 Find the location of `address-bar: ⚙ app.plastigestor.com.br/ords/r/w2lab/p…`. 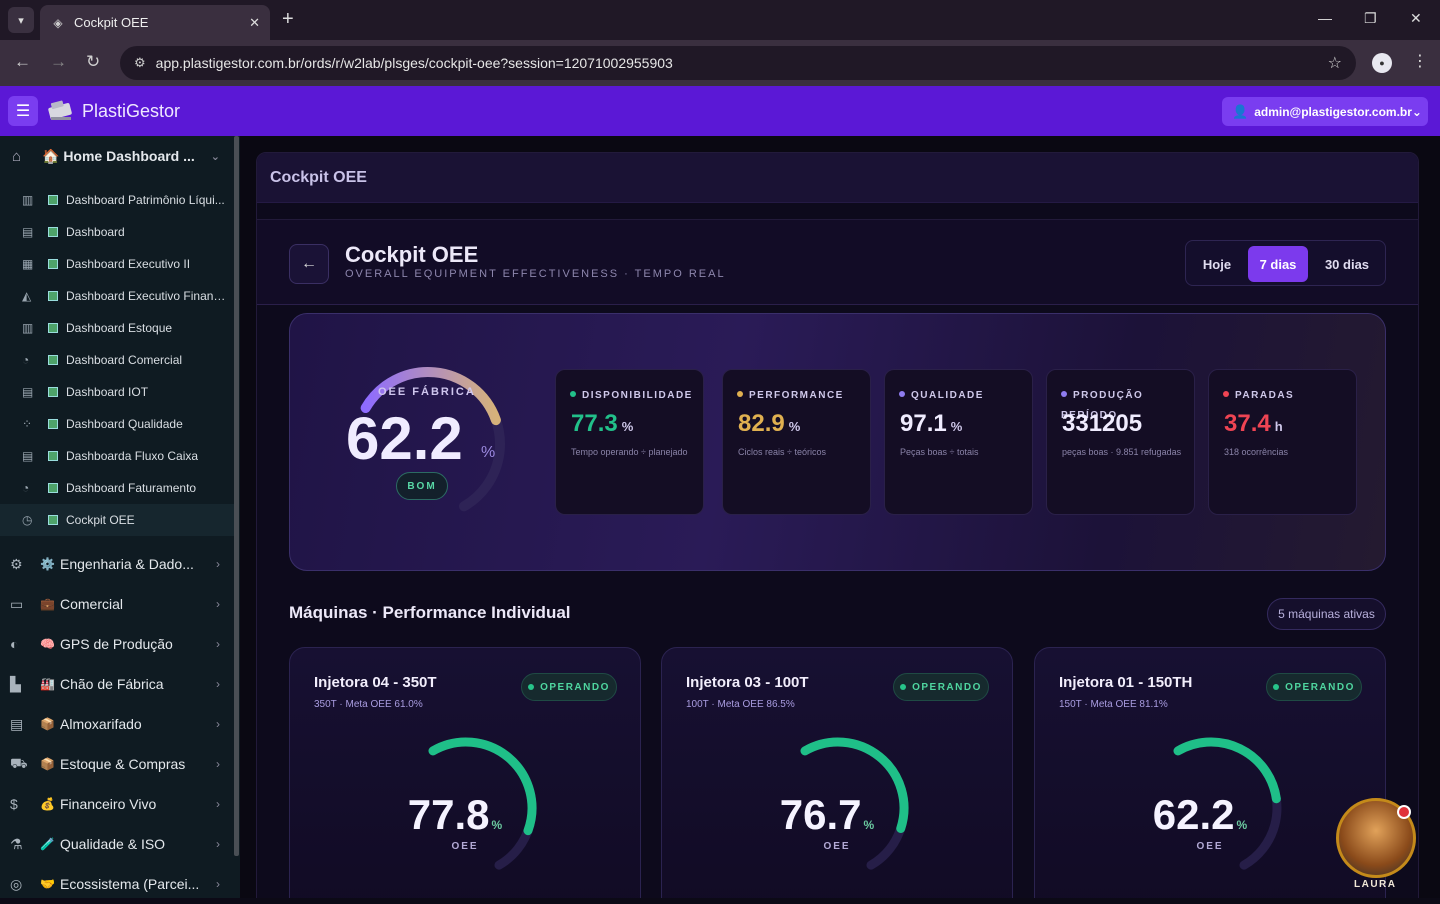

address-bar: ⚙ app.plastigestor.com.br/ords/r/w2lab/p… is located at coordinates (738, 63).